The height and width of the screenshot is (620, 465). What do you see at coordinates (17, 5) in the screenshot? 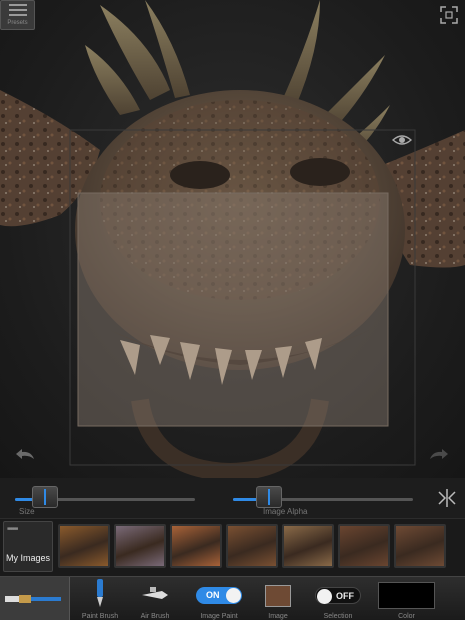
I see `hamburger-menu-icon` at bounding box center [17, 5].